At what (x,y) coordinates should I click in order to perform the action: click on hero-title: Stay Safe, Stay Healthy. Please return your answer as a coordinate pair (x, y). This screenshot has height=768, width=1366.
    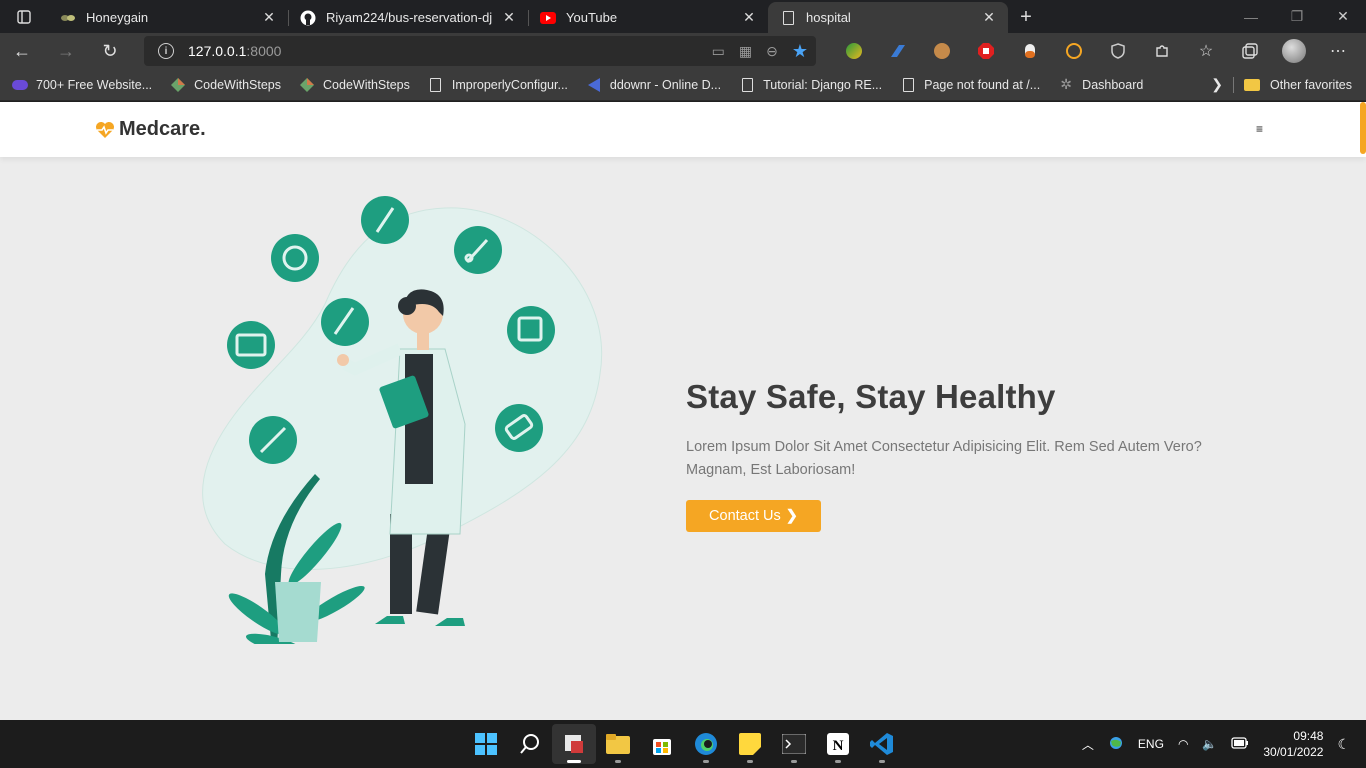
    Looking at the image, I should click on (871, 396).